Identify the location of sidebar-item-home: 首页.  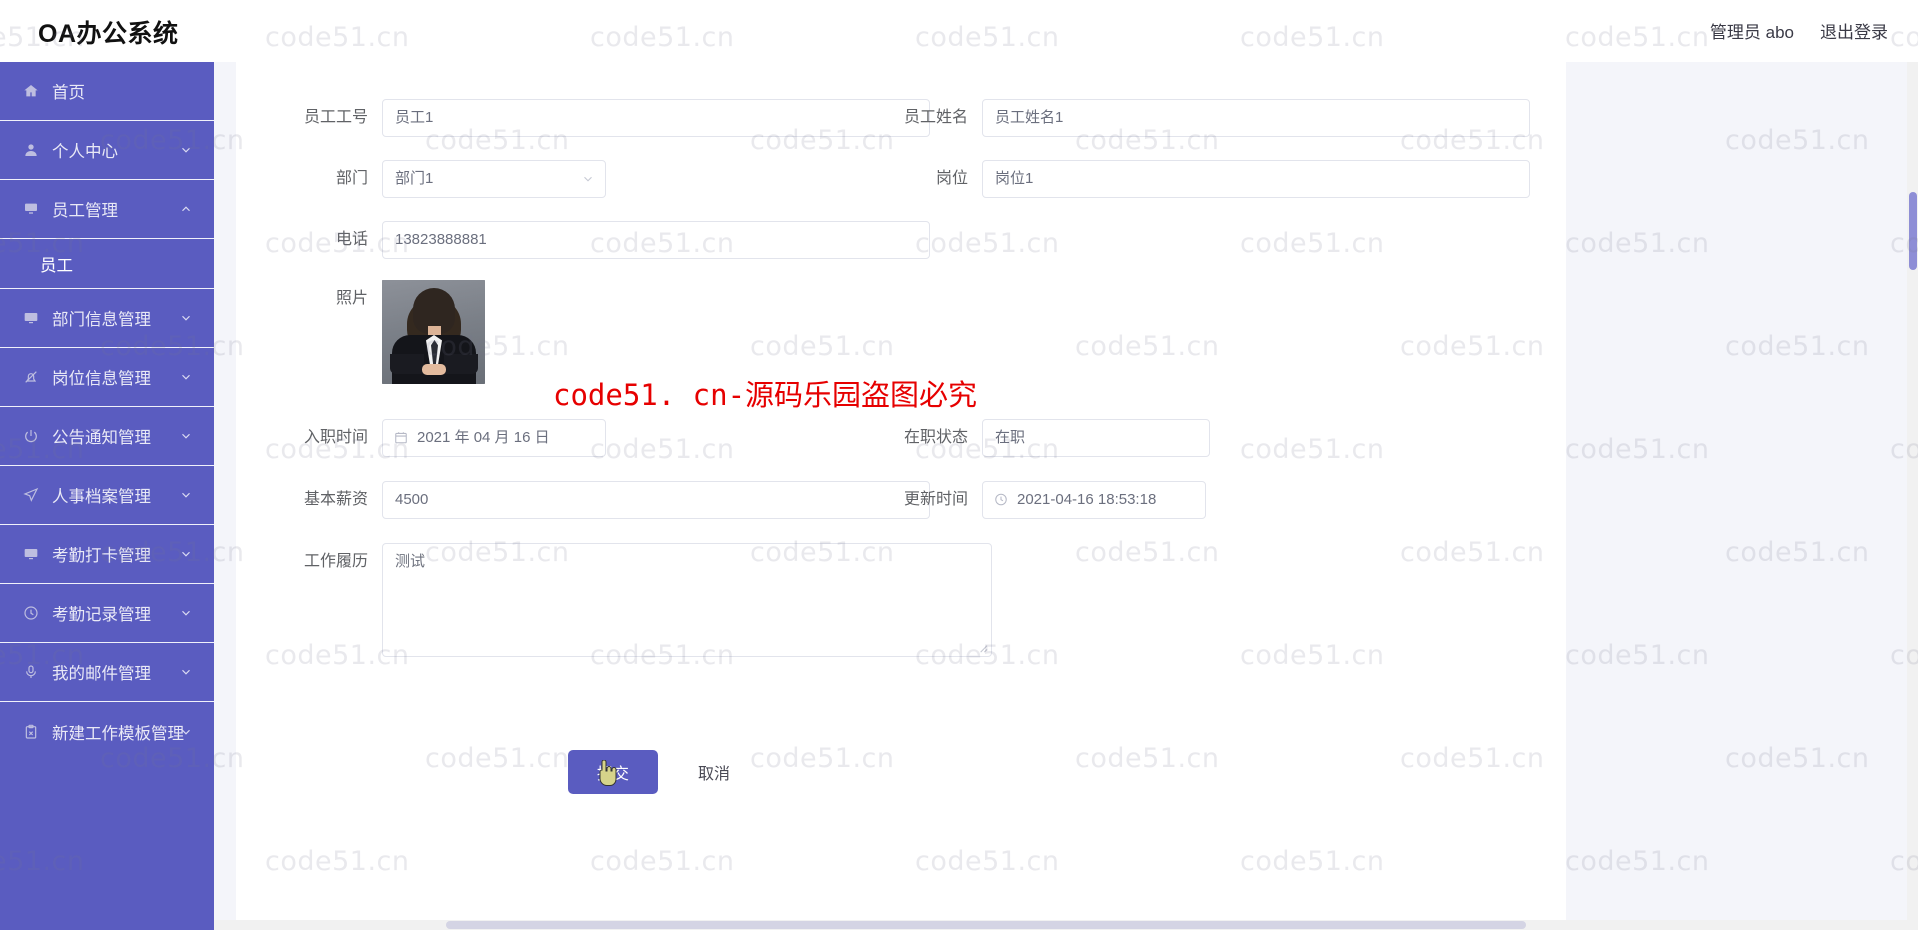
(107, 91).